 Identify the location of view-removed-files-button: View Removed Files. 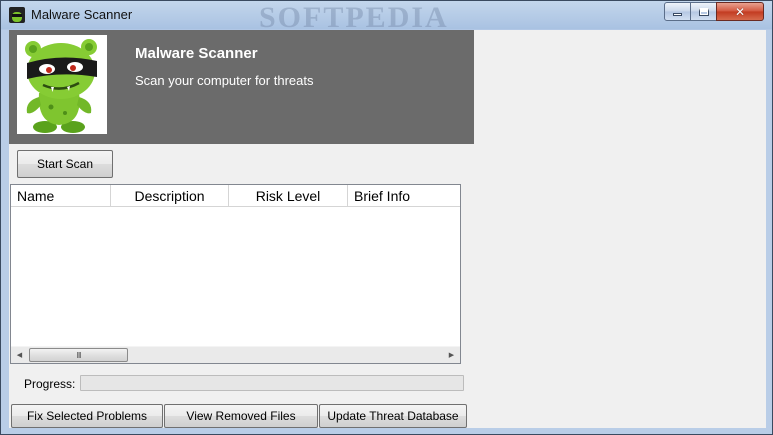
(241, 416).